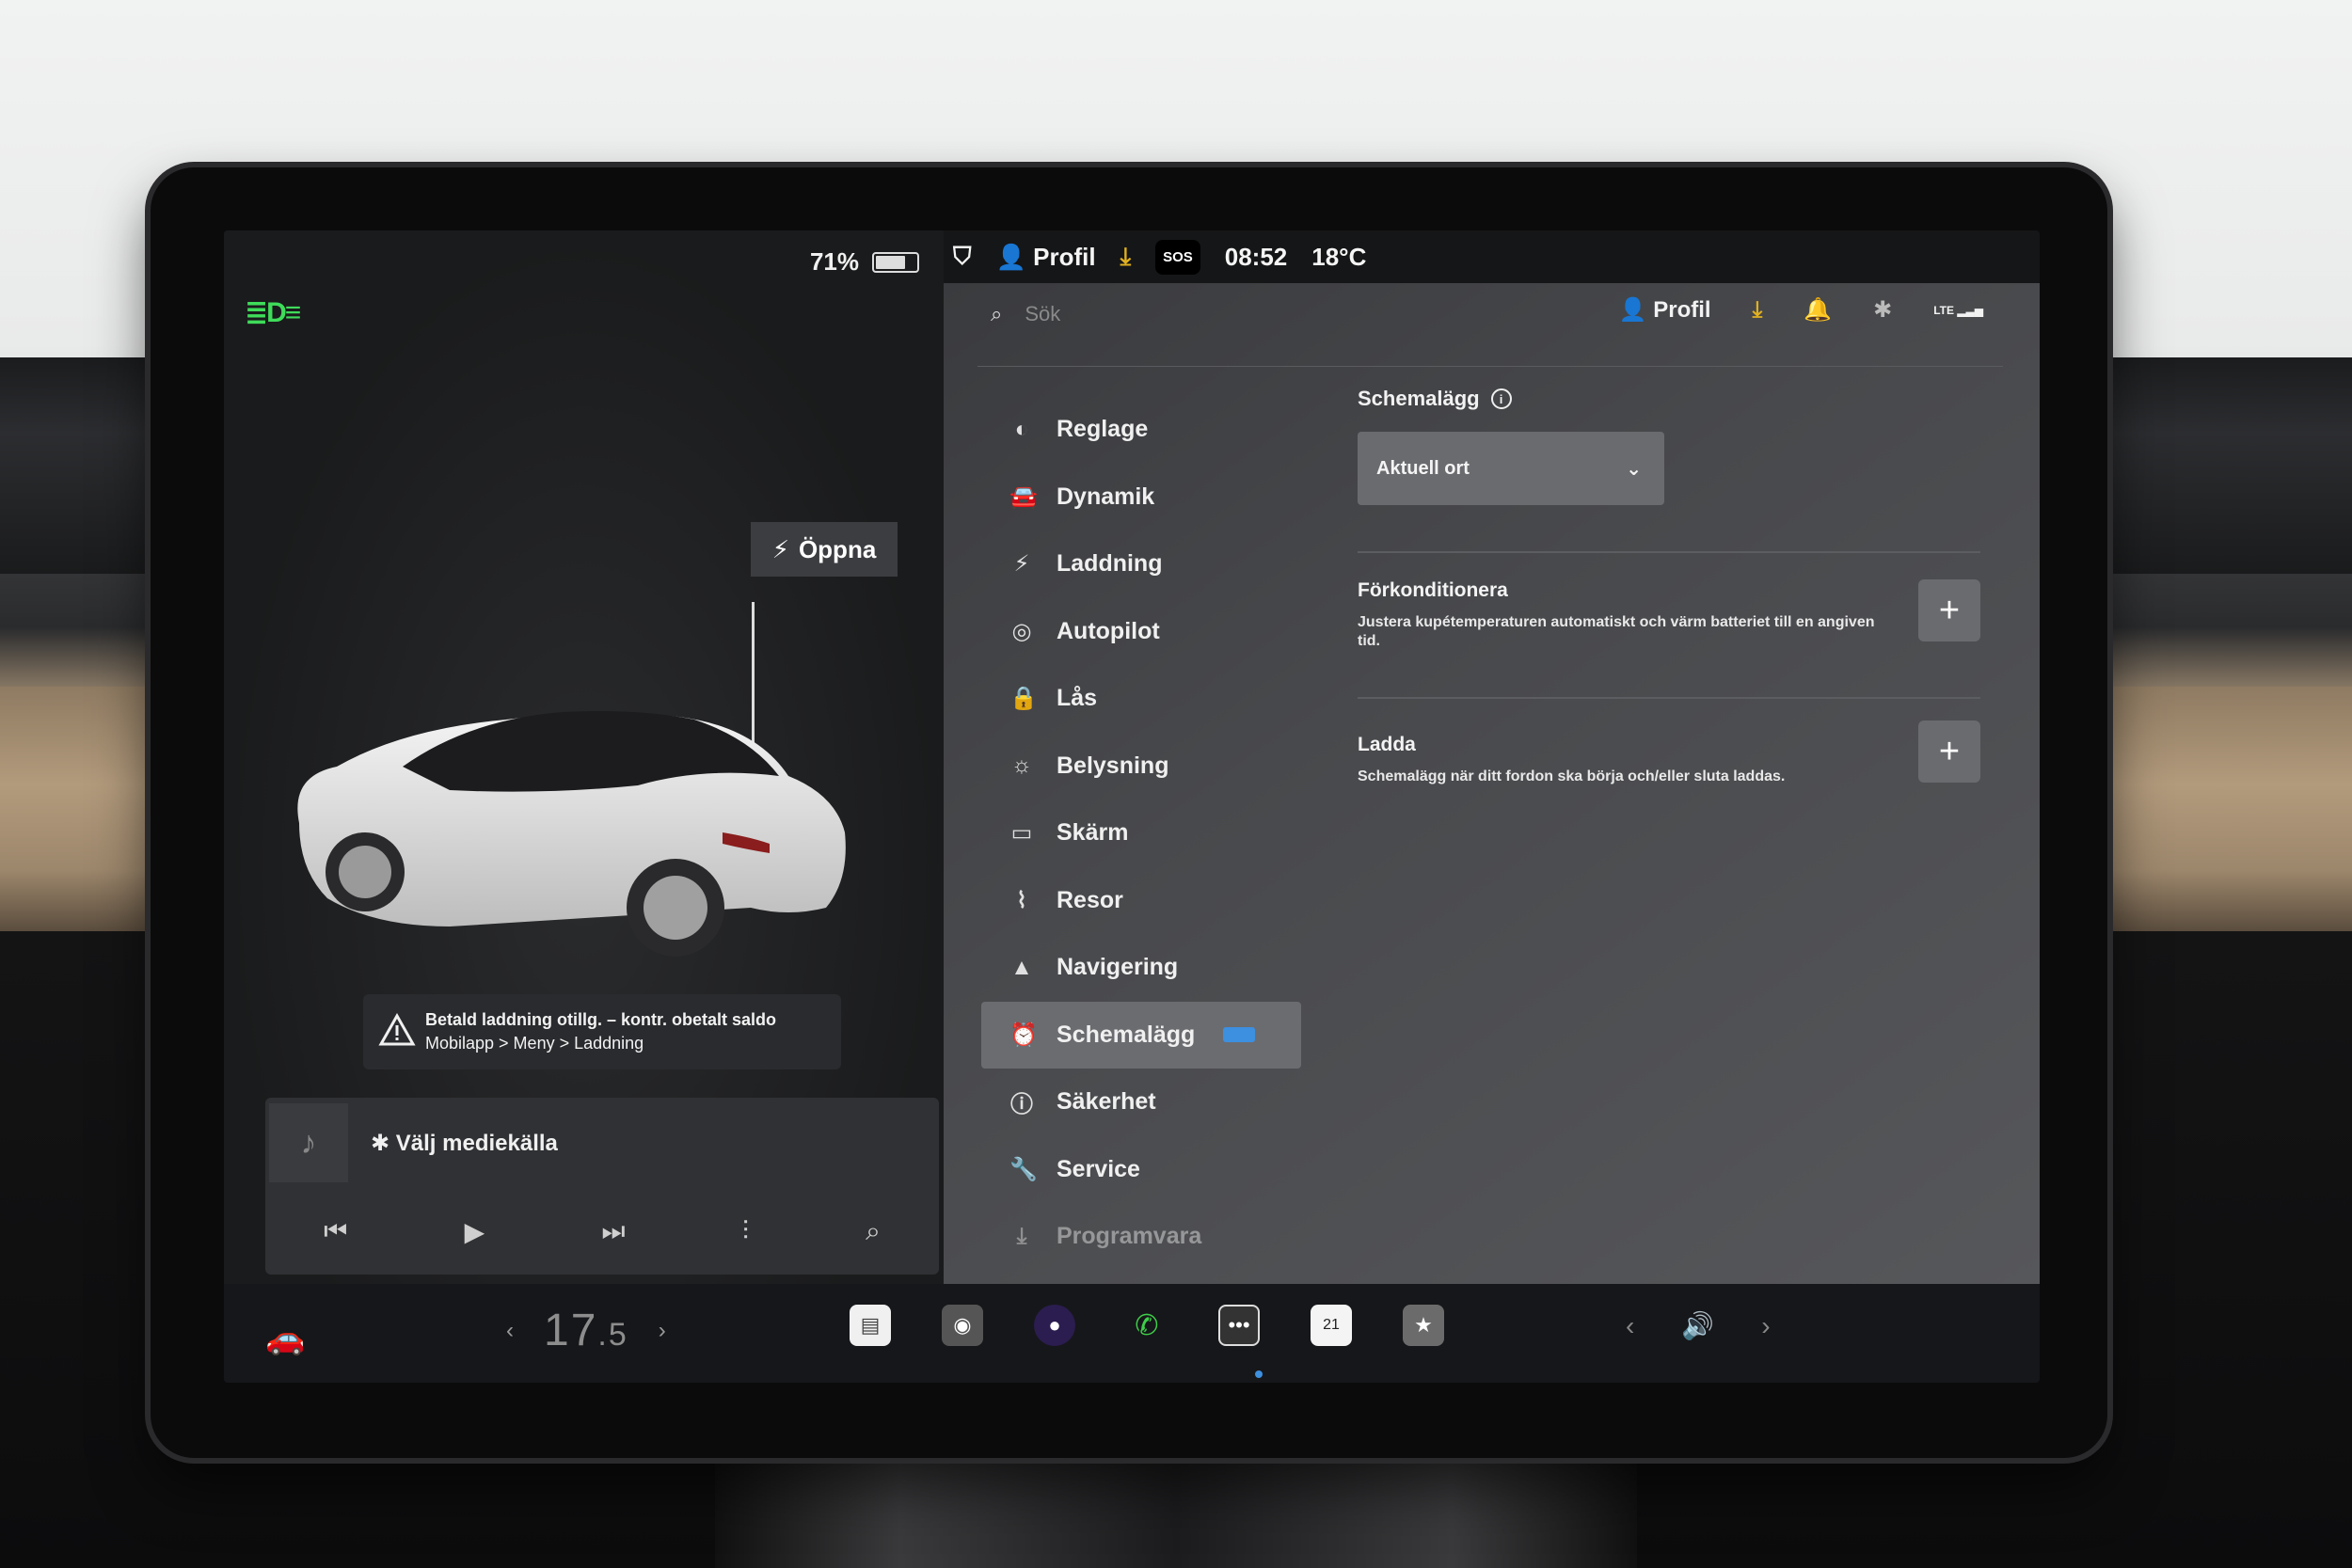 The width and height of the screenshot is (2352, 1568). Describe the element at coordinates (1126, 1034) in the screenshot. I see `menu-label: Schemalägg` at that location.